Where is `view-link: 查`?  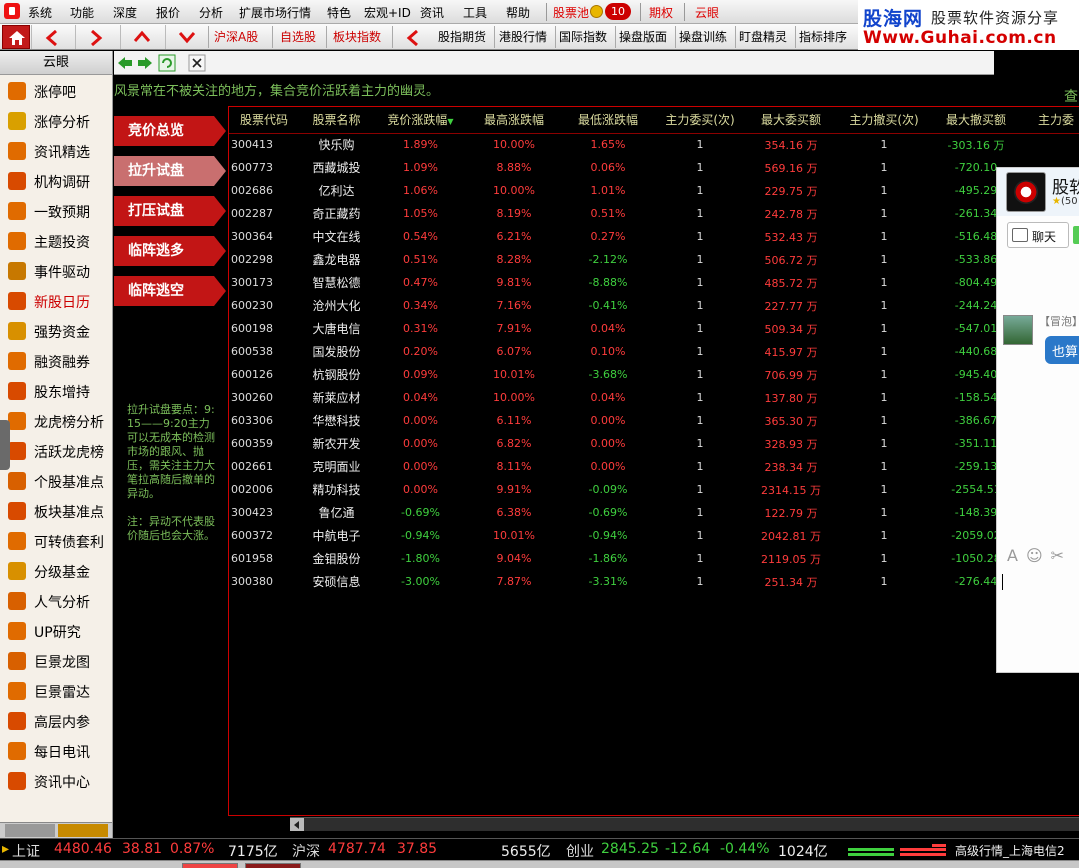
view-link: 查 is located at coordinates (1071, 96).